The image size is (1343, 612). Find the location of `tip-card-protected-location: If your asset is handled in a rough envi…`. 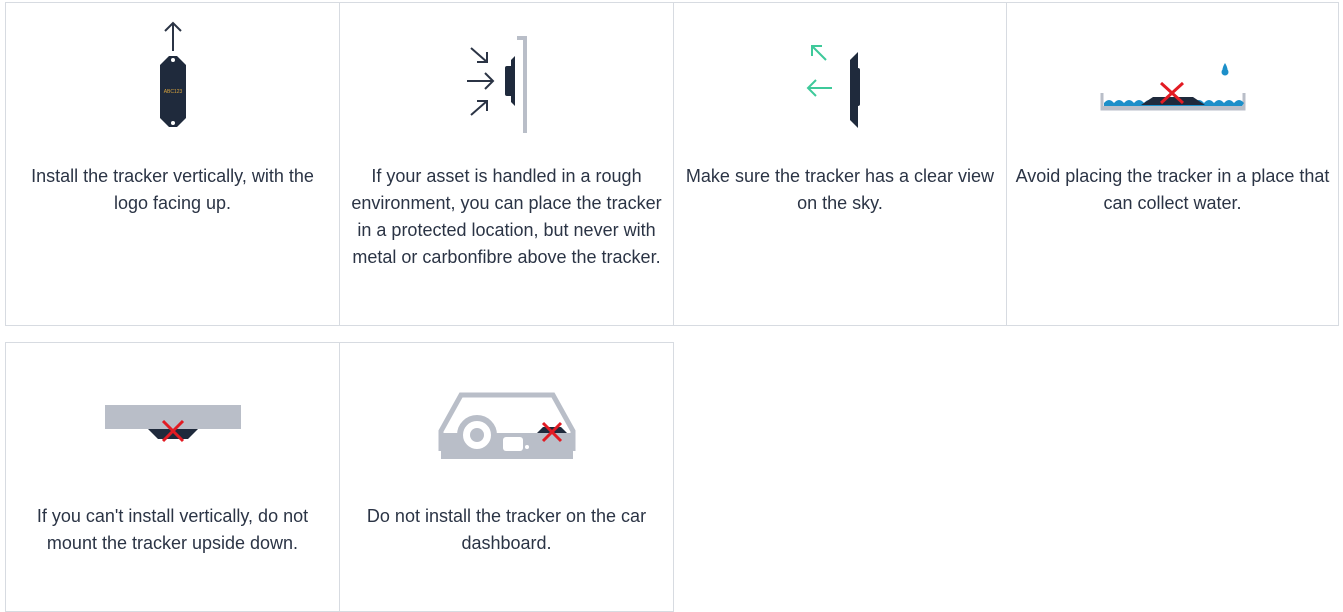

tip-card-protected-location: If your asset is handled in a rough envi… is located at coordinates (506, 164).